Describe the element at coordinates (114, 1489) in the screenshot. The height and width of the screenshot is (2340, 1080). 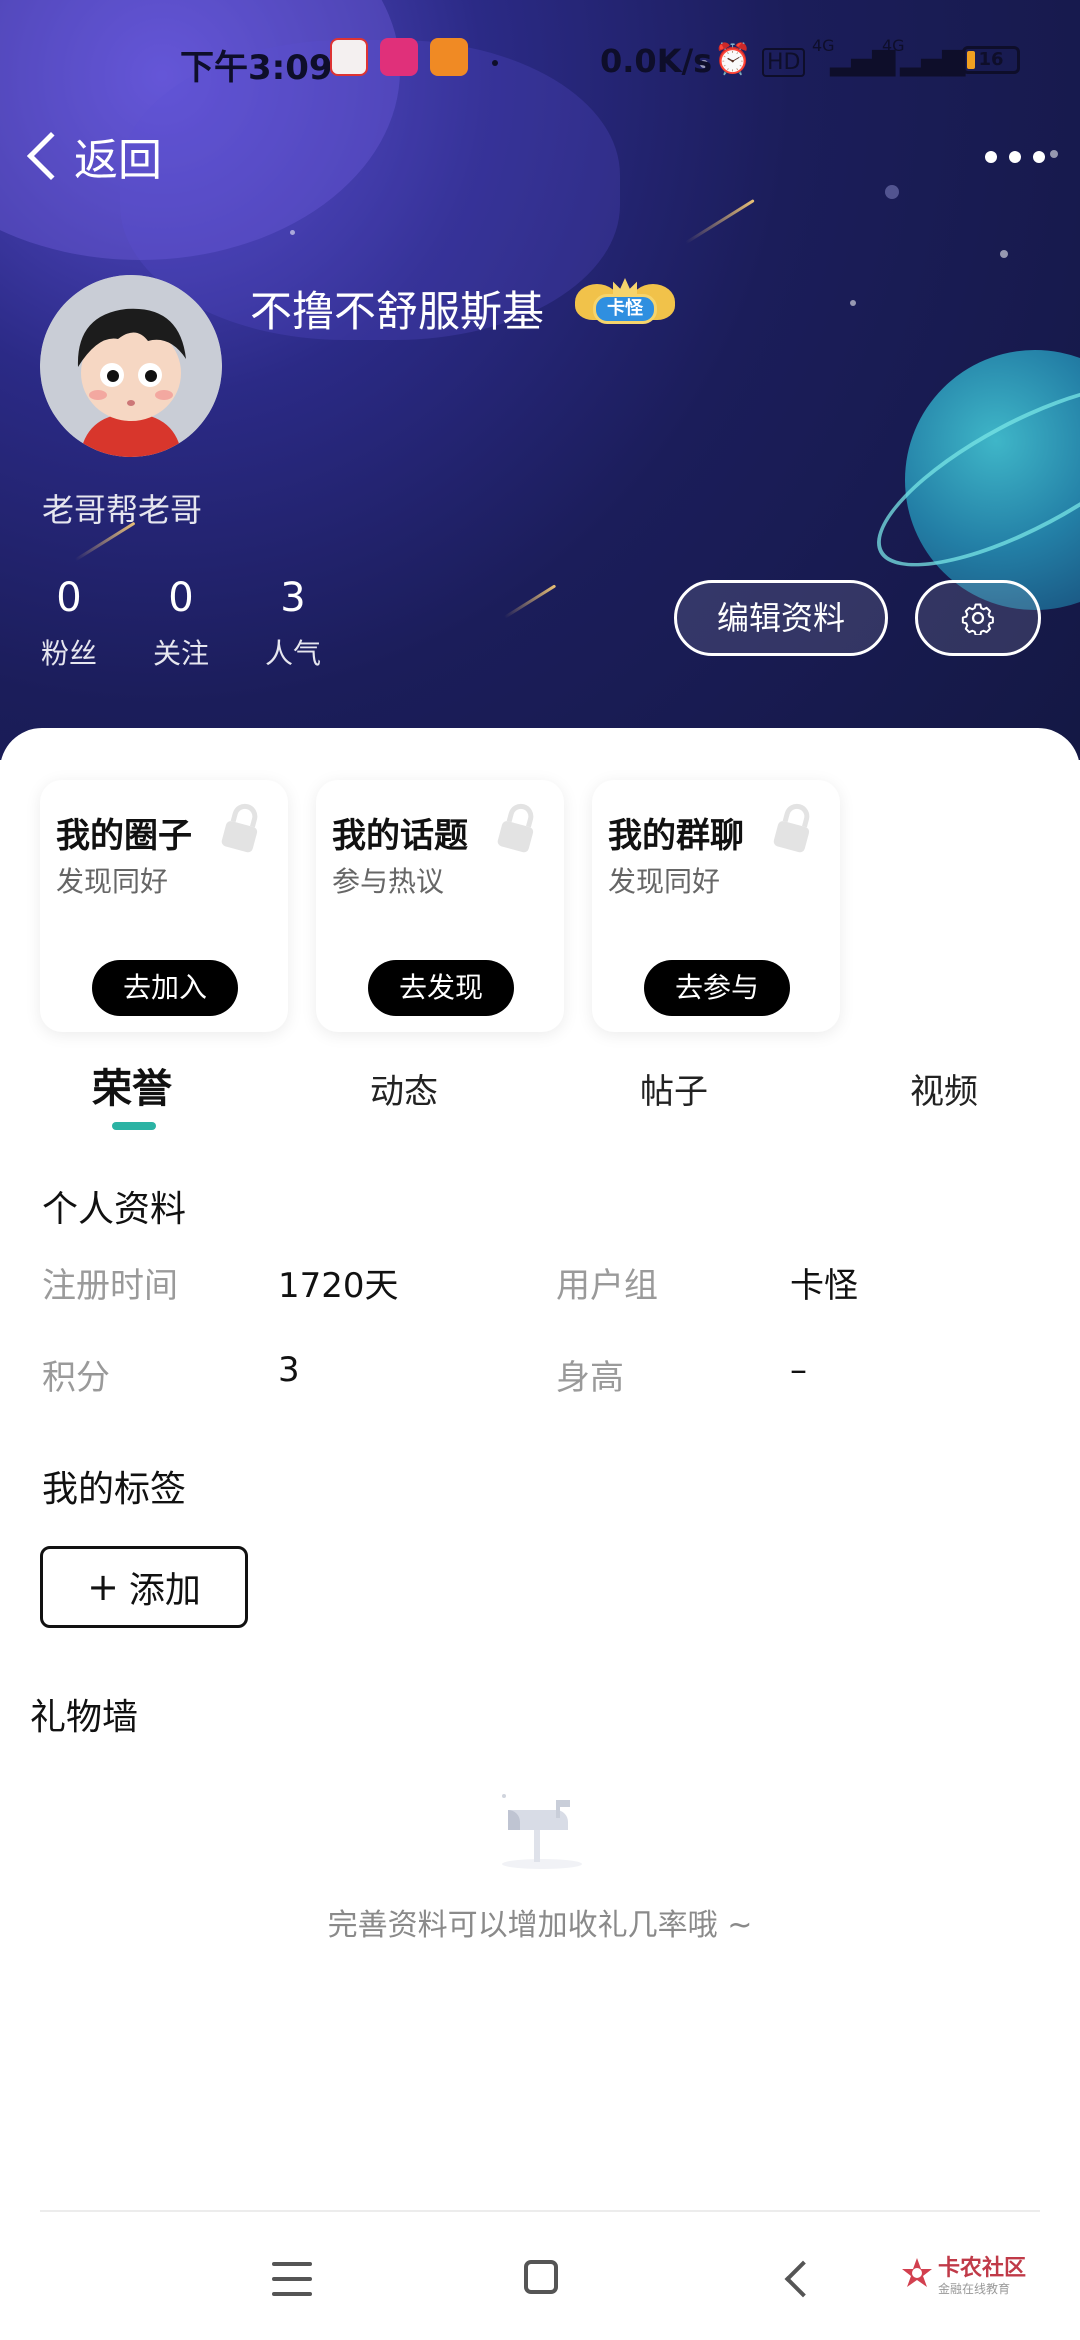
I see `my-tags-title: 我的标签` at that location.